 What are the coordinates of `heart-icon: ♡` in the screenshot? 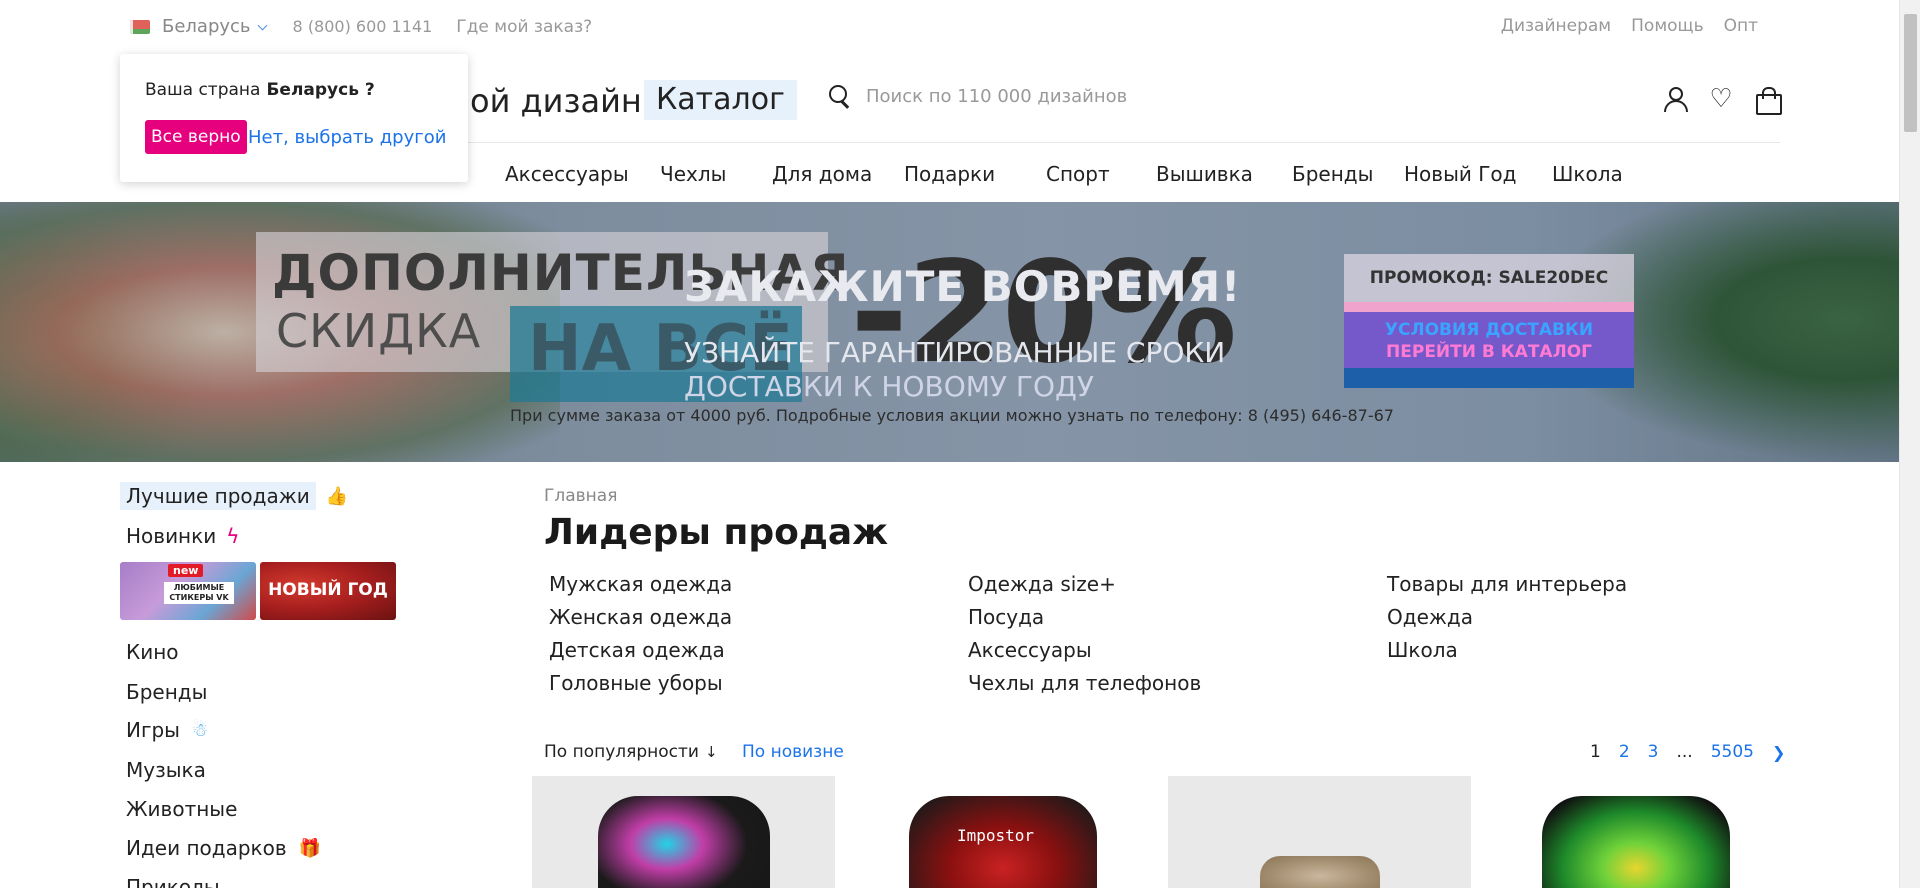 It's located at (1721, 99).